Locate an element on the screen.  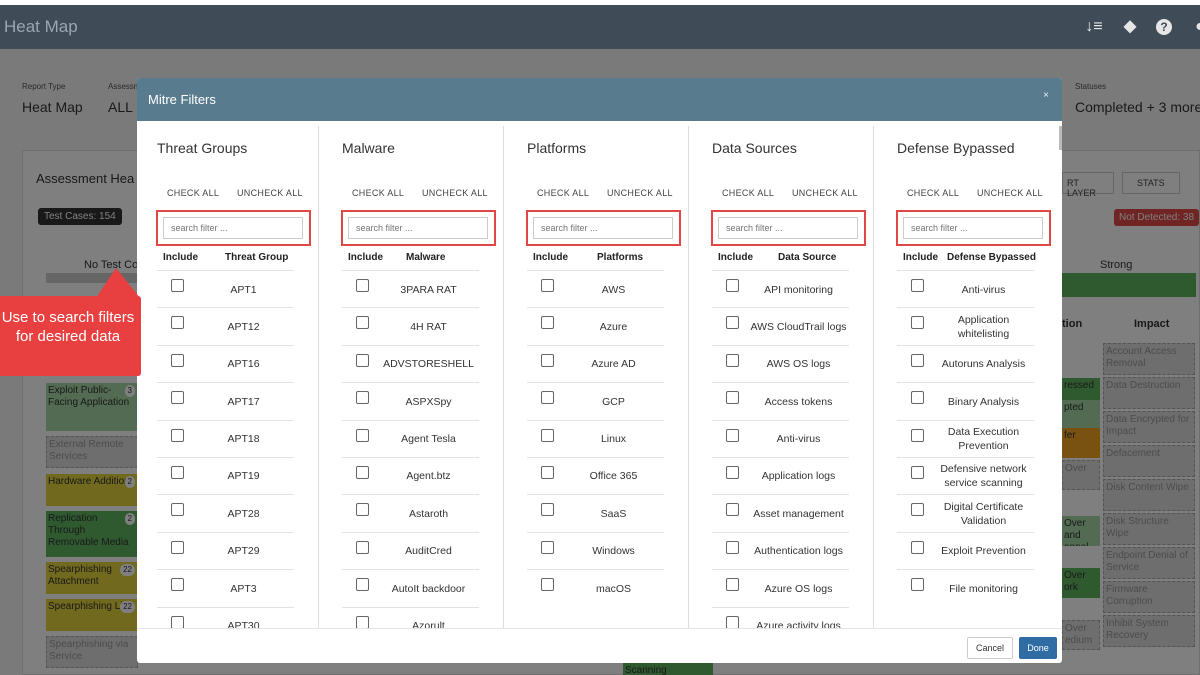
filter-row: Azure AD is located at coordinates (595, 363).